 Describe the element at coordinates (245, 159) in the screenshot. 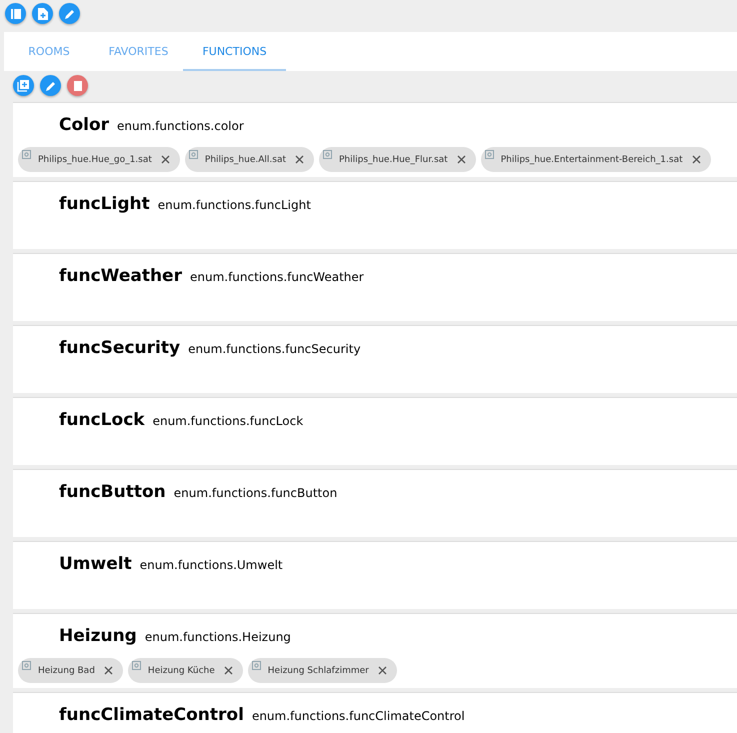

I see `chip-label: Philips_hue.All.sat` at that location.